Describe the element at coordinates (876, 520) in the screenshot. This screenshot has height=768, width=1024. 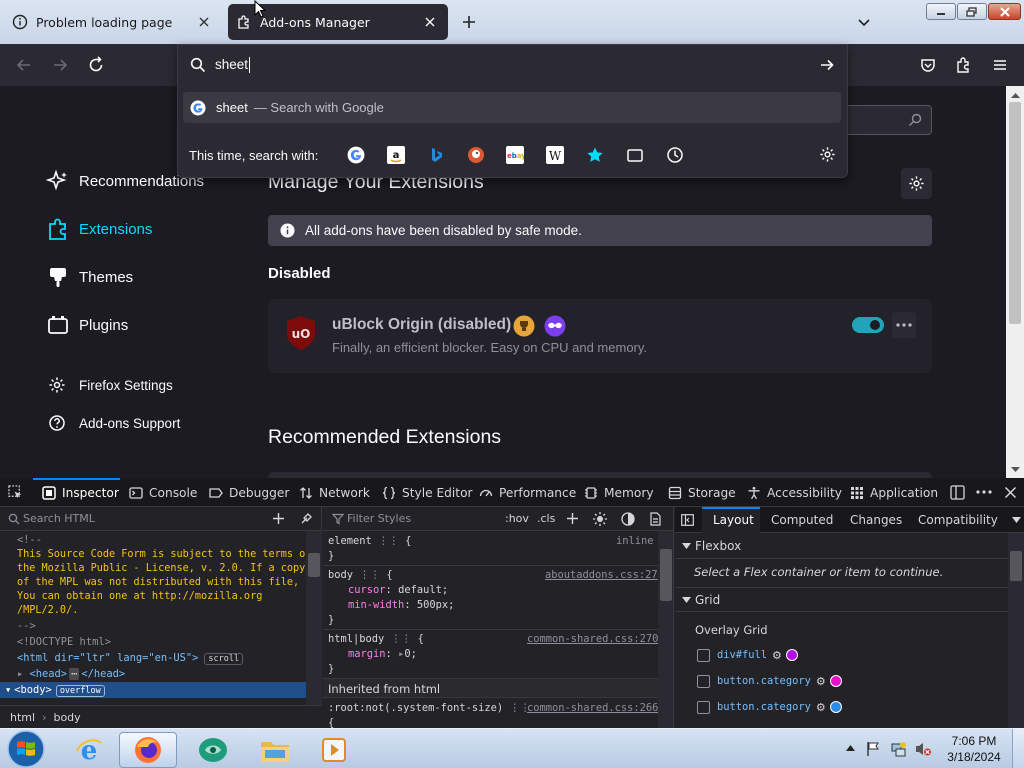
I see `tab-changes: Changes` at that location.